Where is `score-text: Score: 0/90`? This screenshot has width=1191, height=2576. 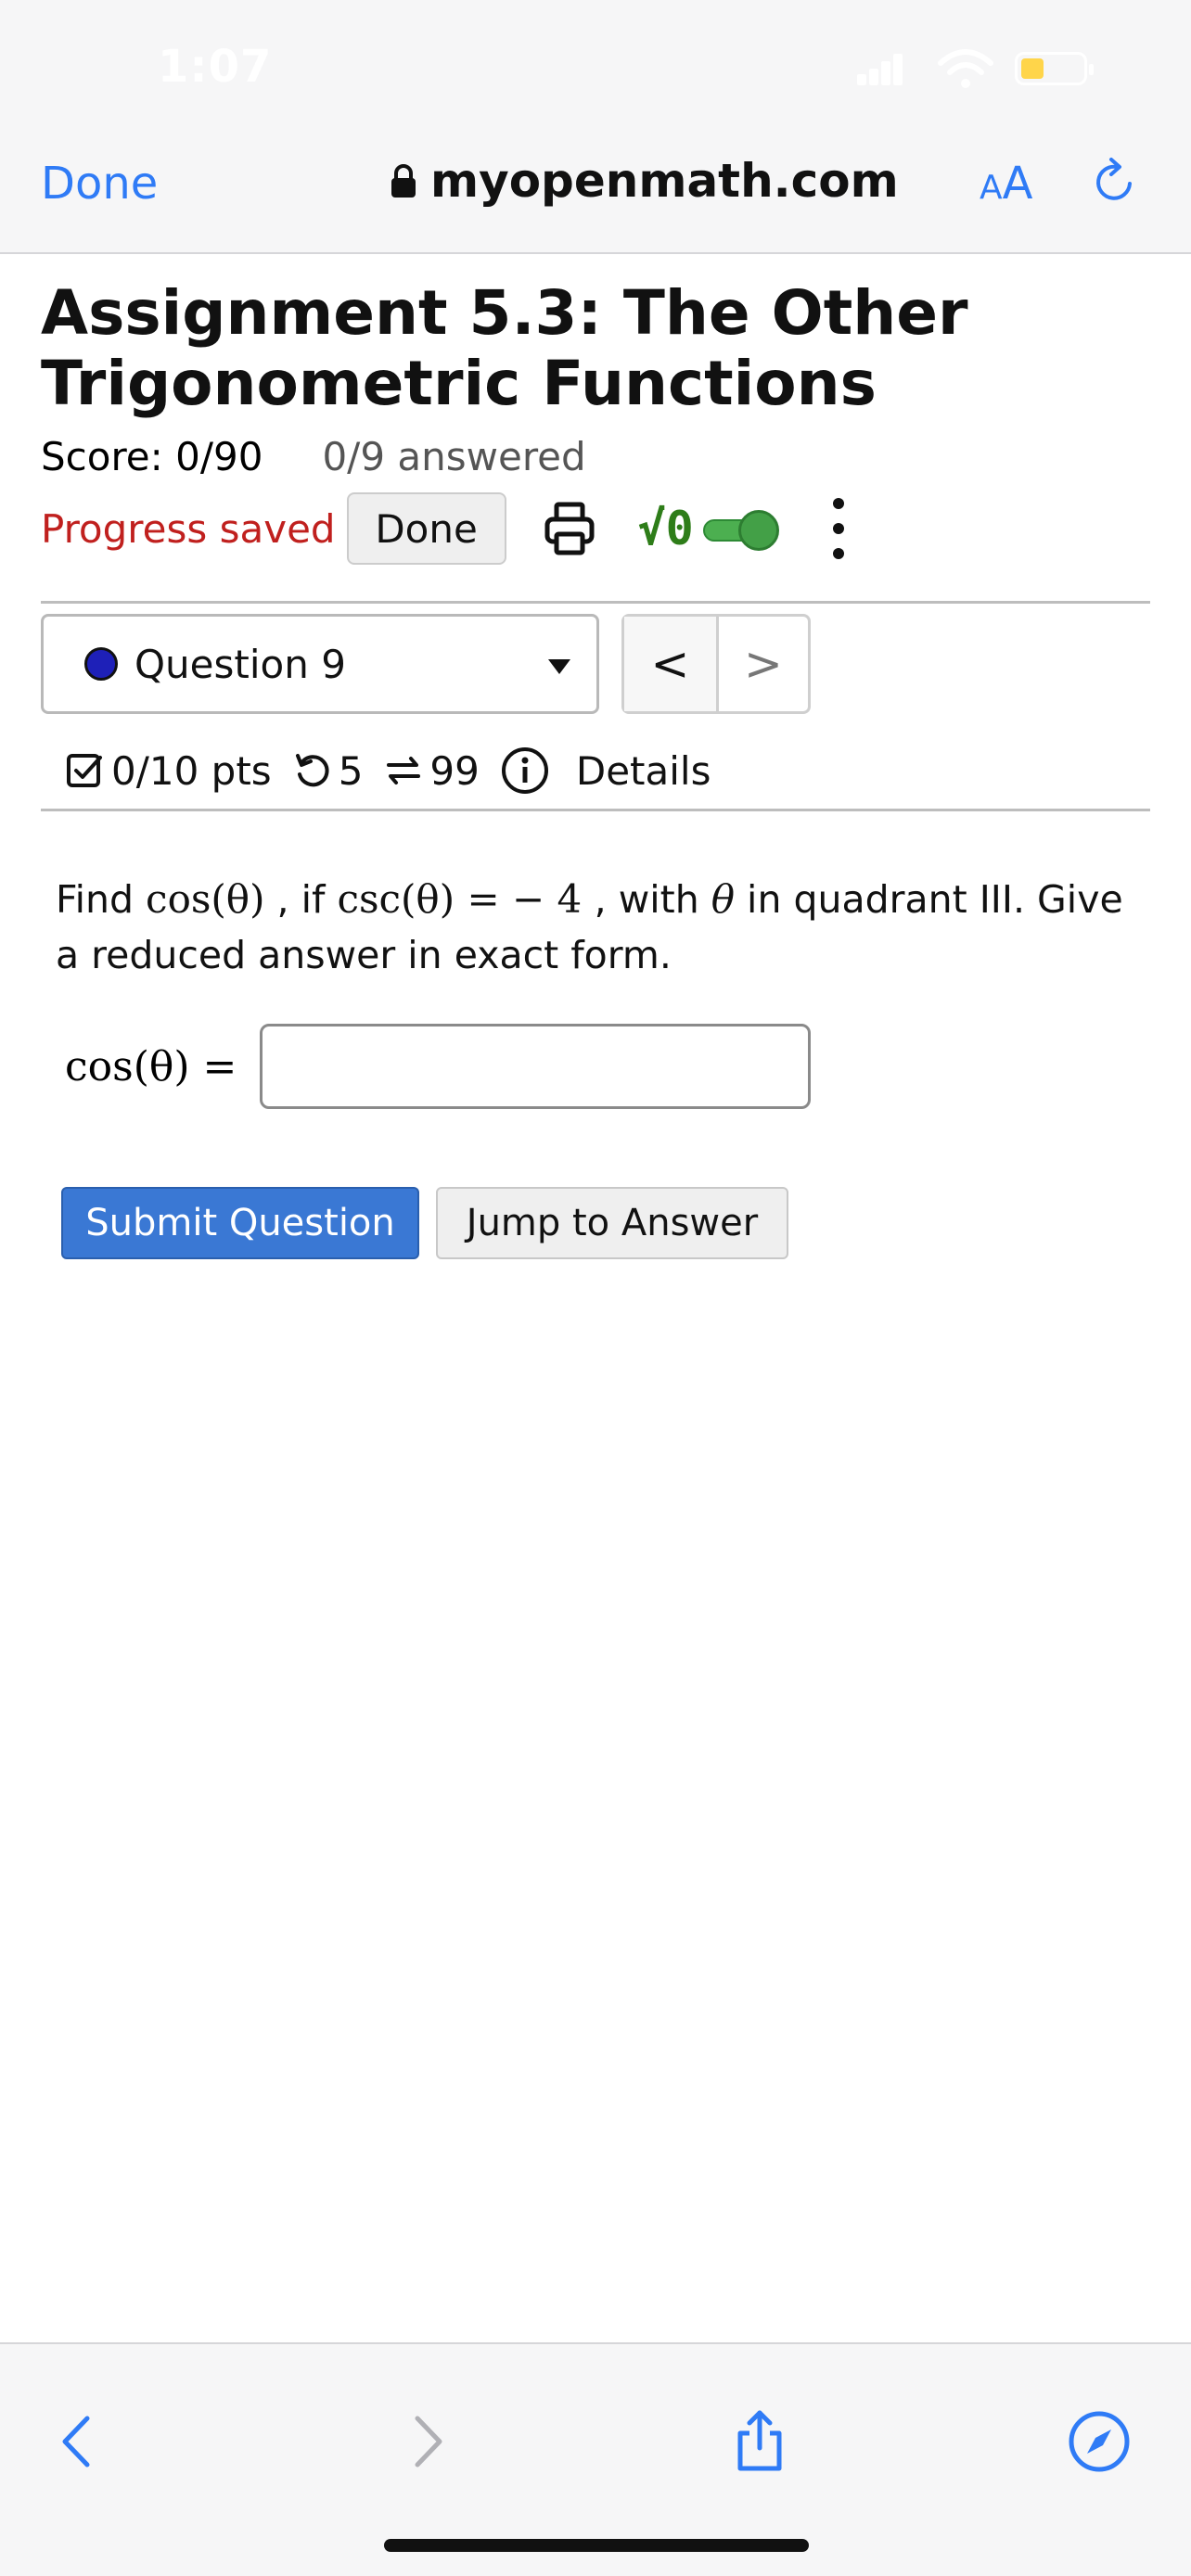
score-text: Score: 0/90 is located at coordinates (152, 457).